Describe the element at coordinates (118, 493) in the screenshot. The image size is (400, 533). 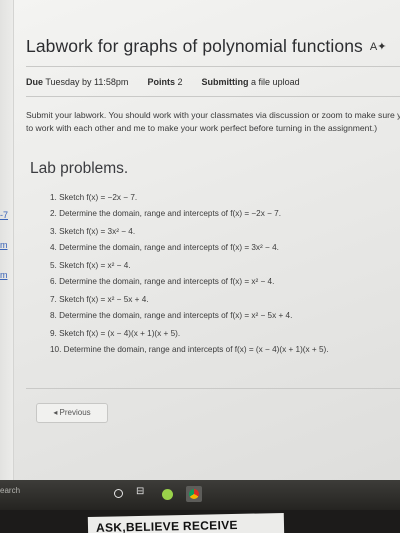
I see `cortana-icon` at that location.